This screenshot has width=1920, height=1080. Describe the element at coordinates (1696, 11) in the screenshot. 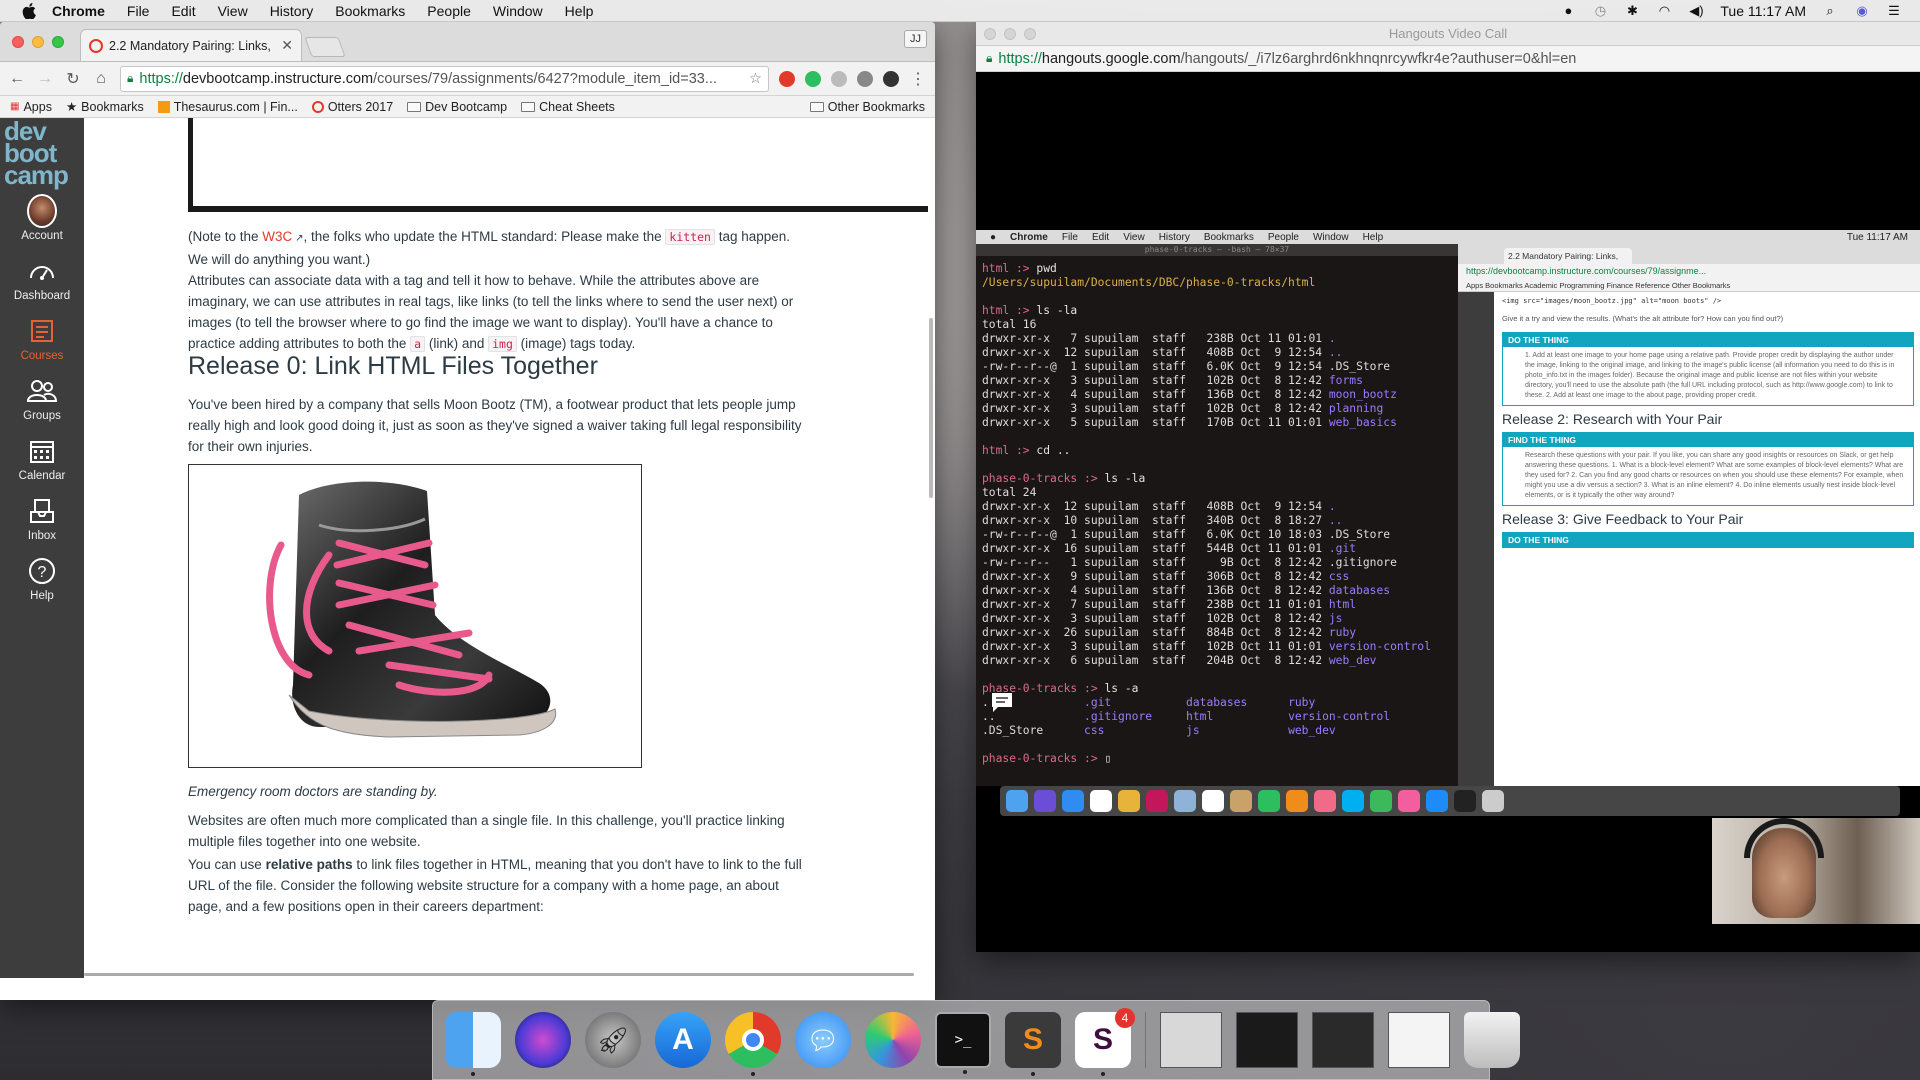

I see `volume-icon: ◀)` at that location.